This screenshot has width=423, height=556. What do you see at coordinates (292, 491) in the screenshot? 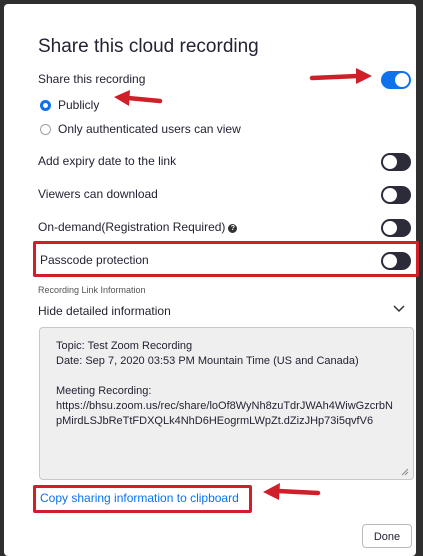
I see `arrow-to-copy-link-icon` at bounding box center [292, 491].